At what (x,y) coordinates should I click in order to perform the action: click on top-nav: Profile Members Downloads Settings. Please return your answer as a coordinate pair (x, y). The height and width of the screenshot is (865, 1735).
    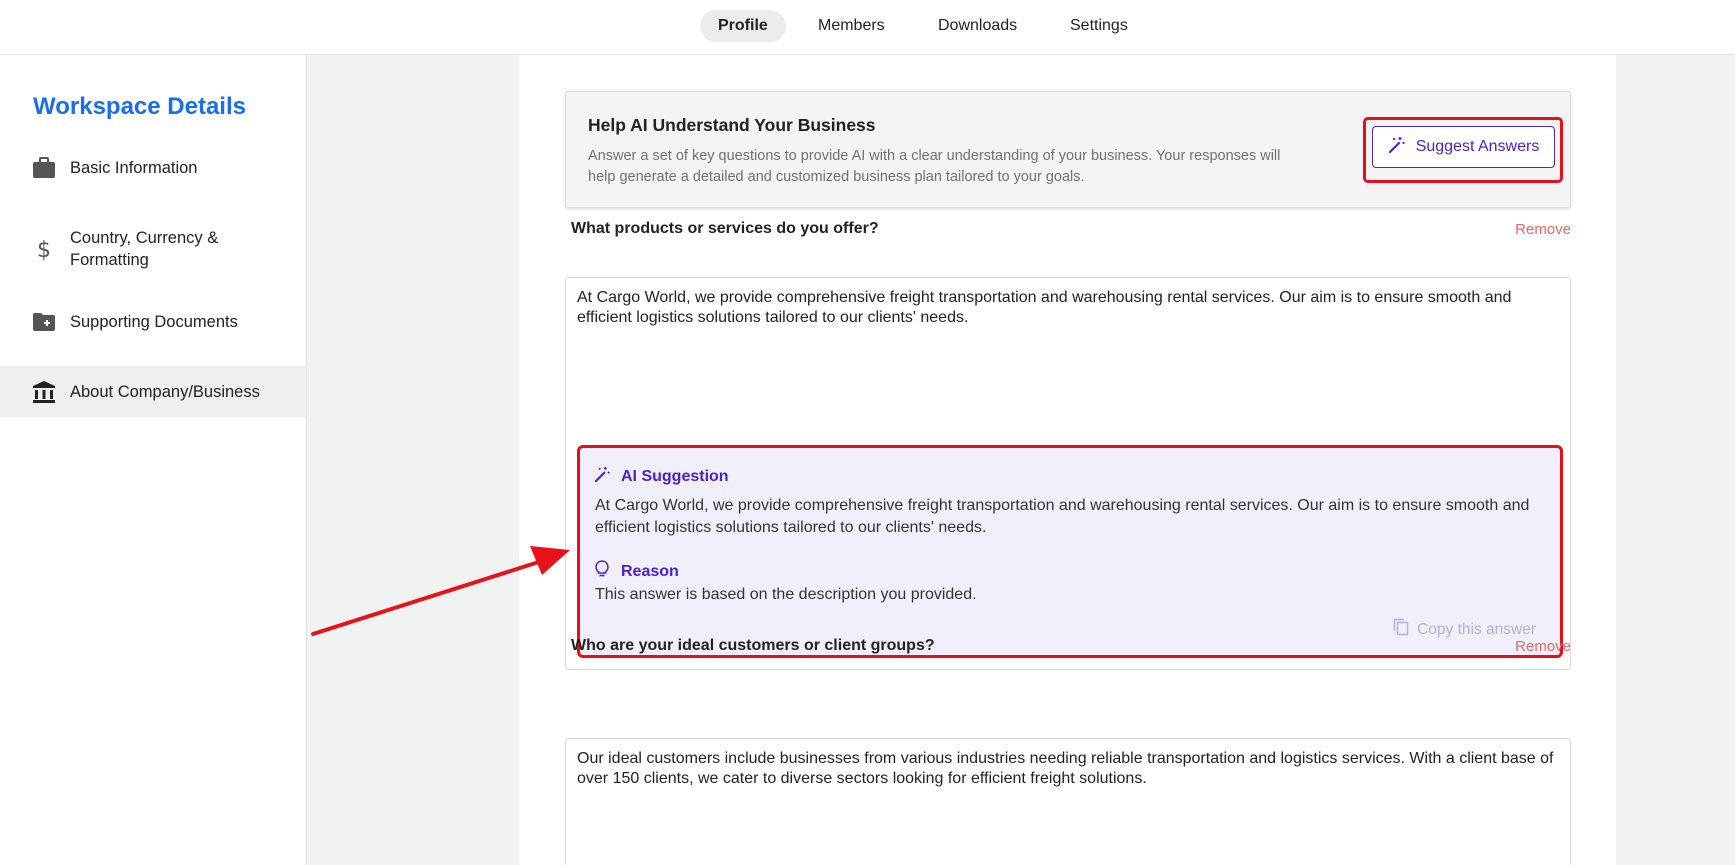
    Looking at the image, I should click on (867, 27).